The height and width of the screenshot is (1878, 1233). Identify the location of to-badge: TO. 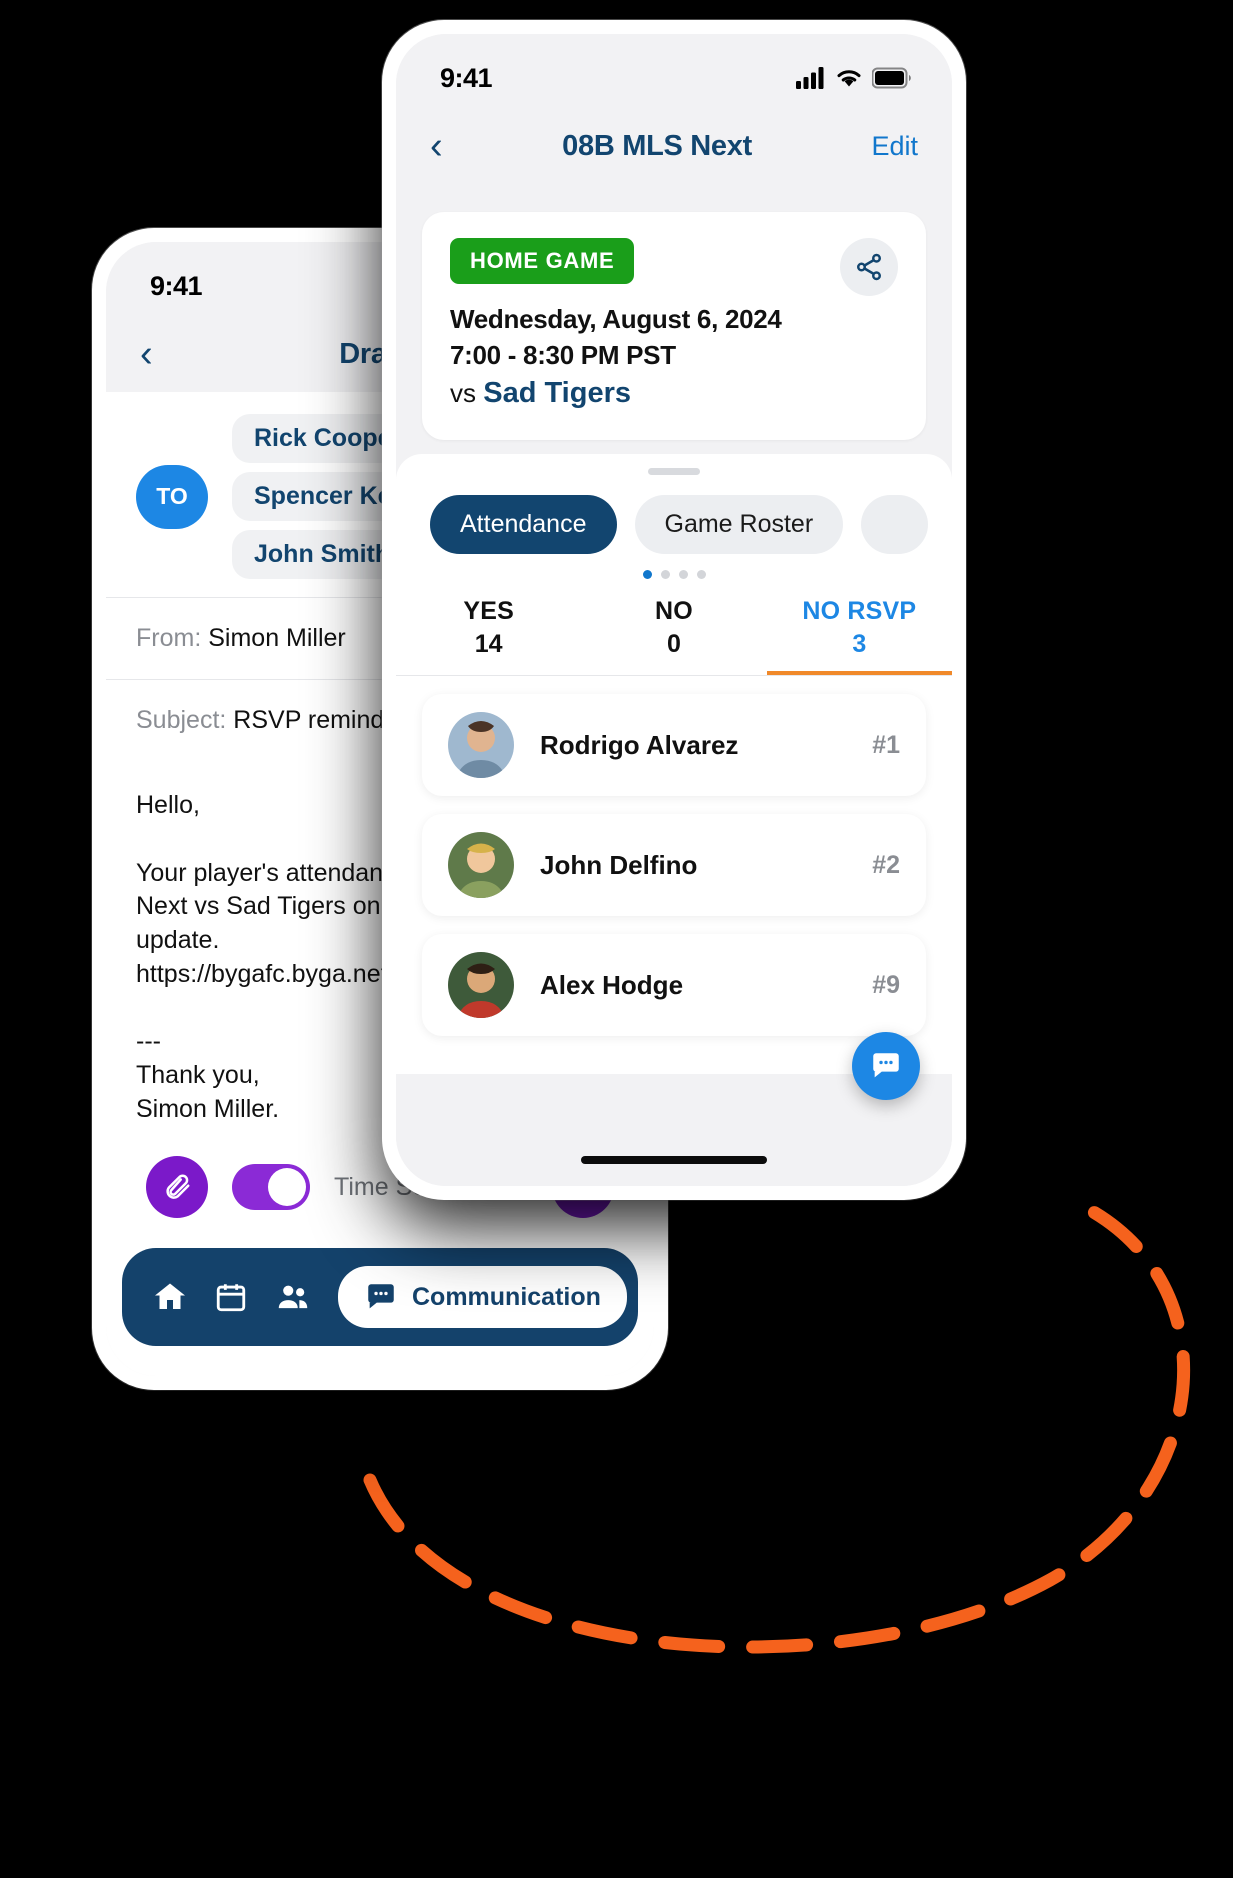
(172, 496).